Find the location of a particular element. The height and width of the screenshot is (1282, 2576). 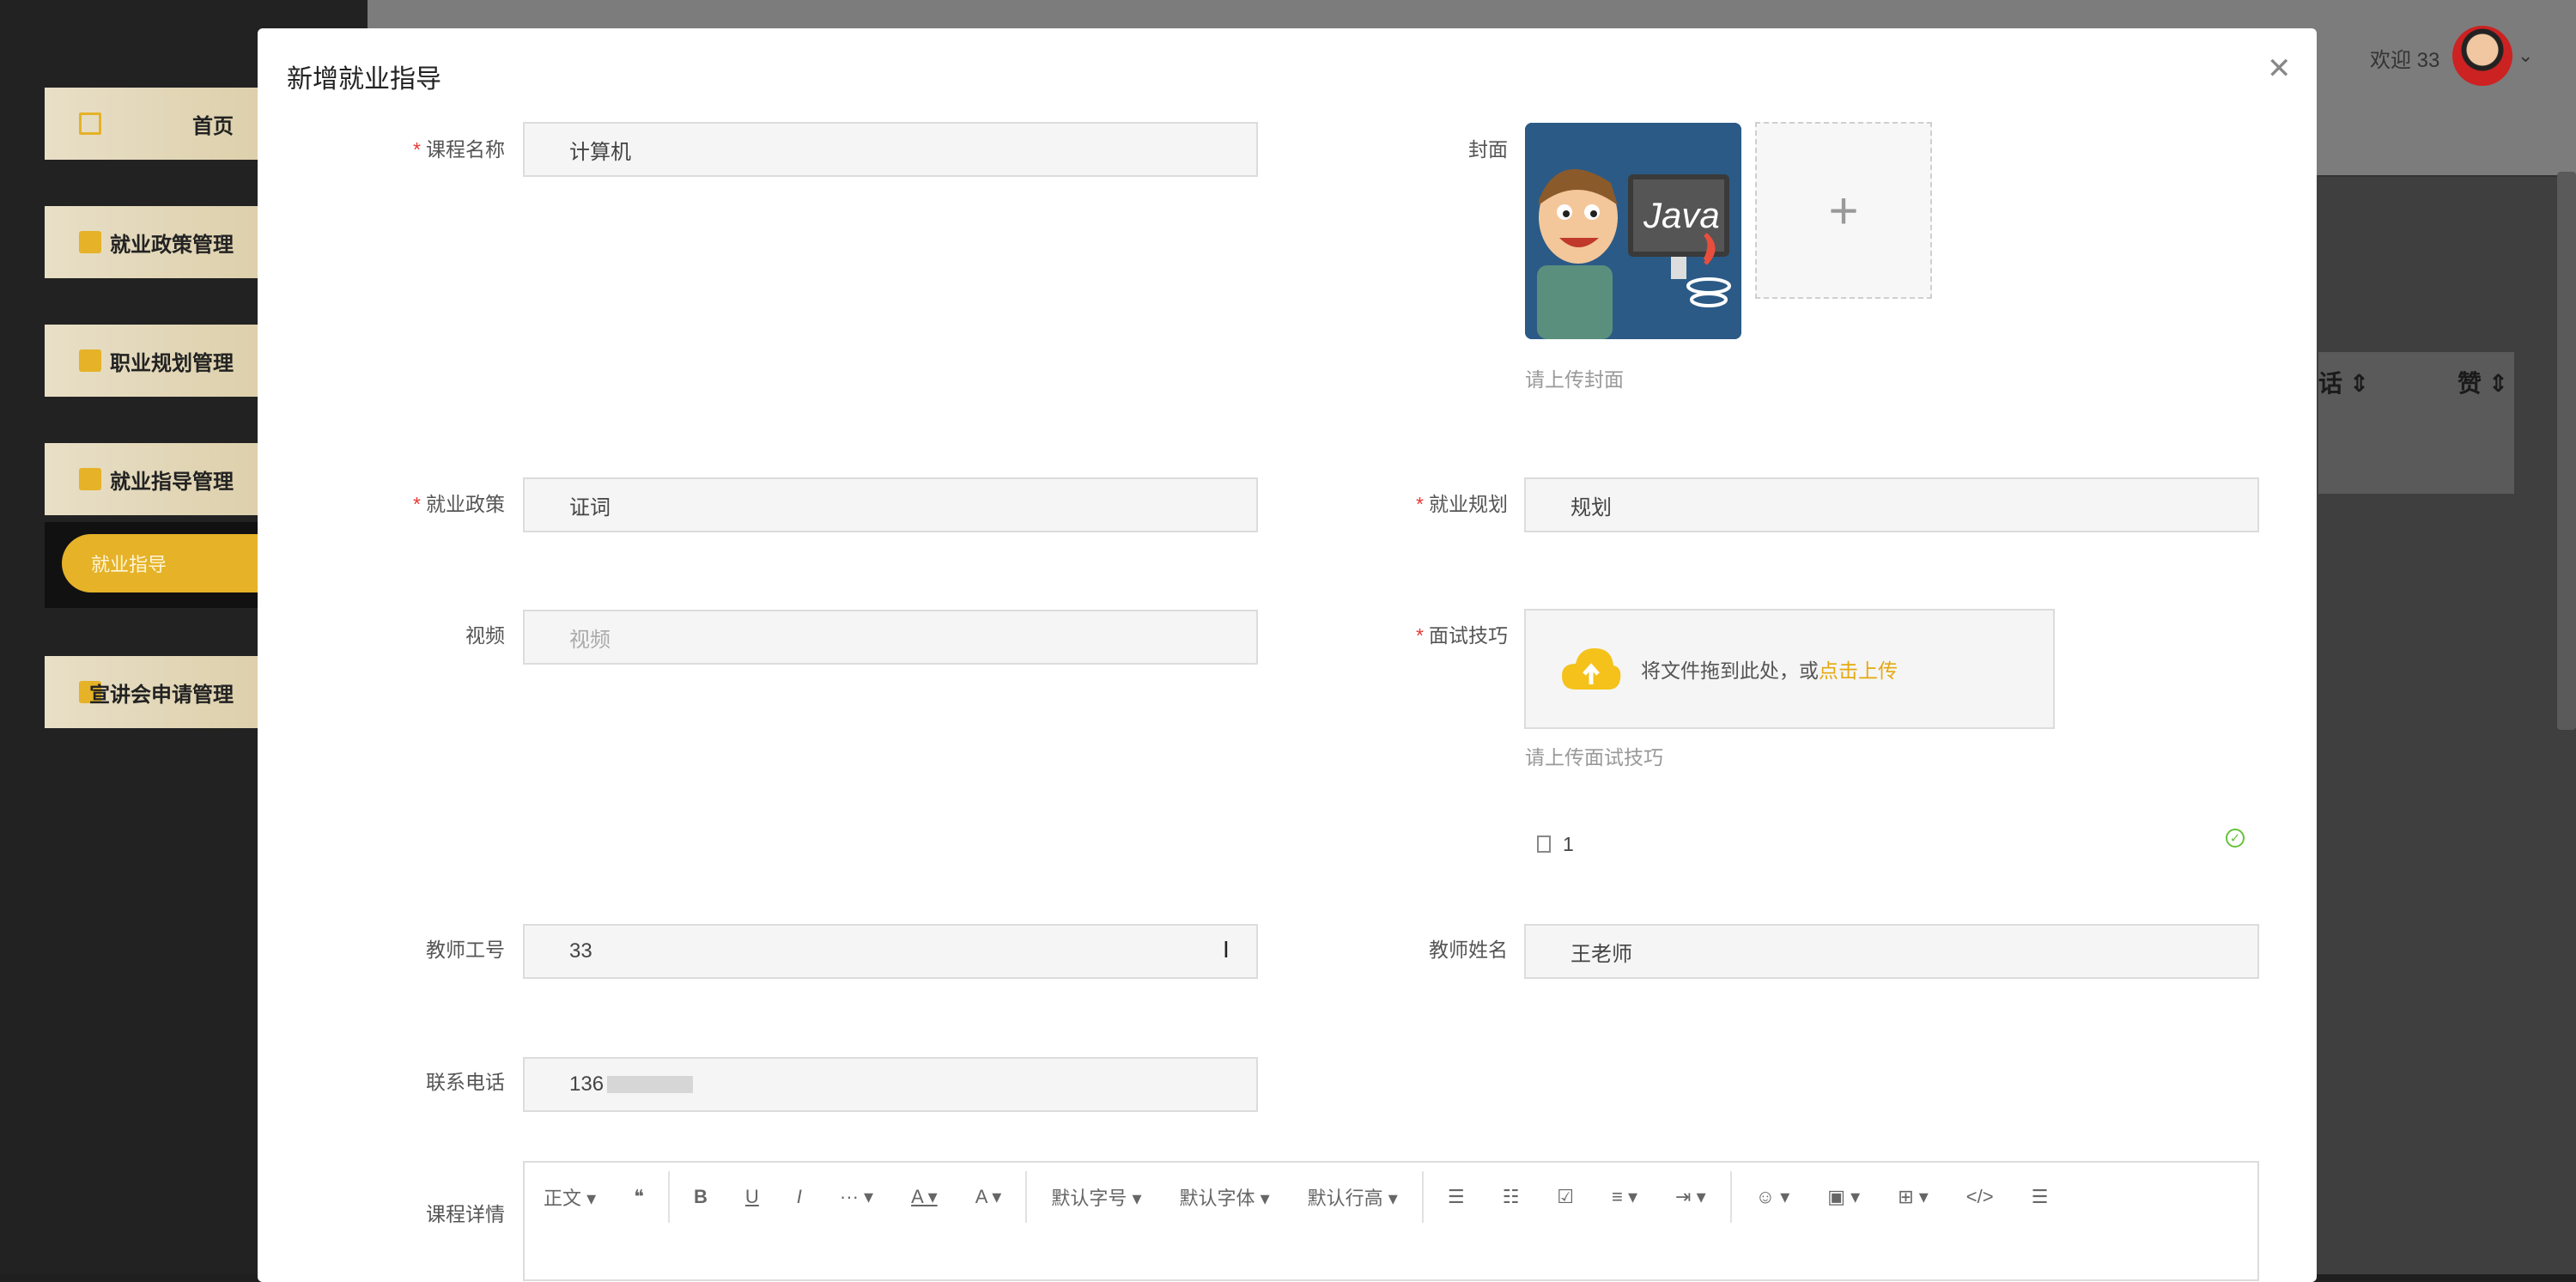

emoji-icon: ☺ ▾ is located at coordinates (1773, 1197).